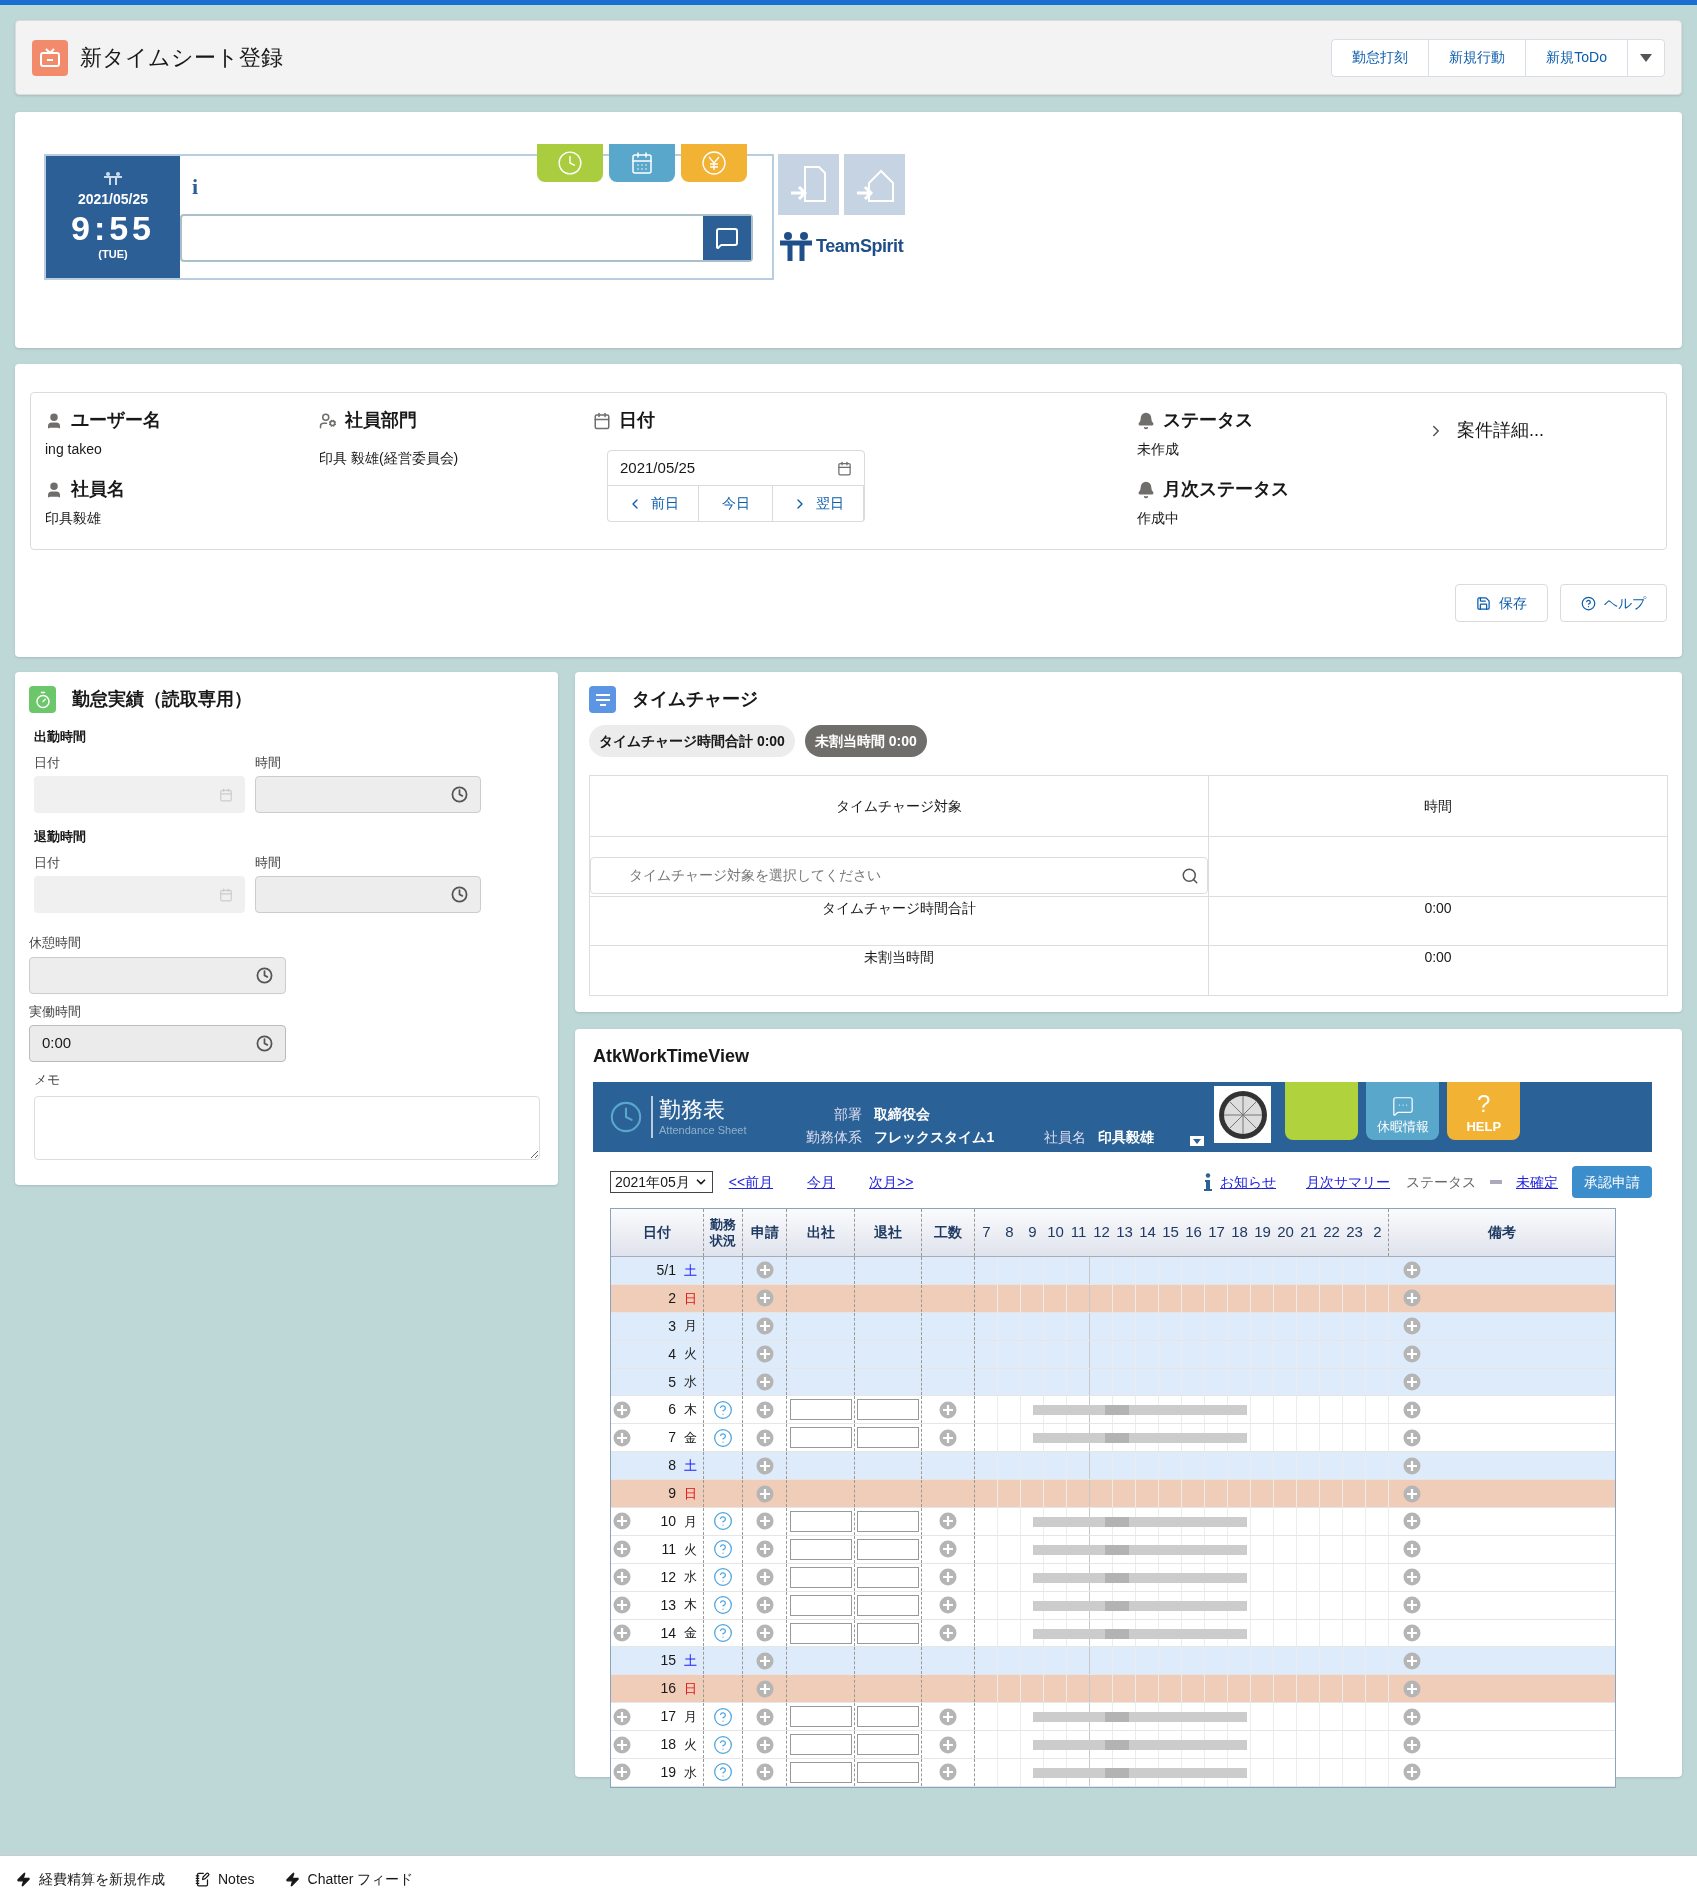 This screenshot has height=1902, width=1697. Describe the element at coordinates (1613, 603) in the screenshot. I see `help-button: ヘルプ` at that location.